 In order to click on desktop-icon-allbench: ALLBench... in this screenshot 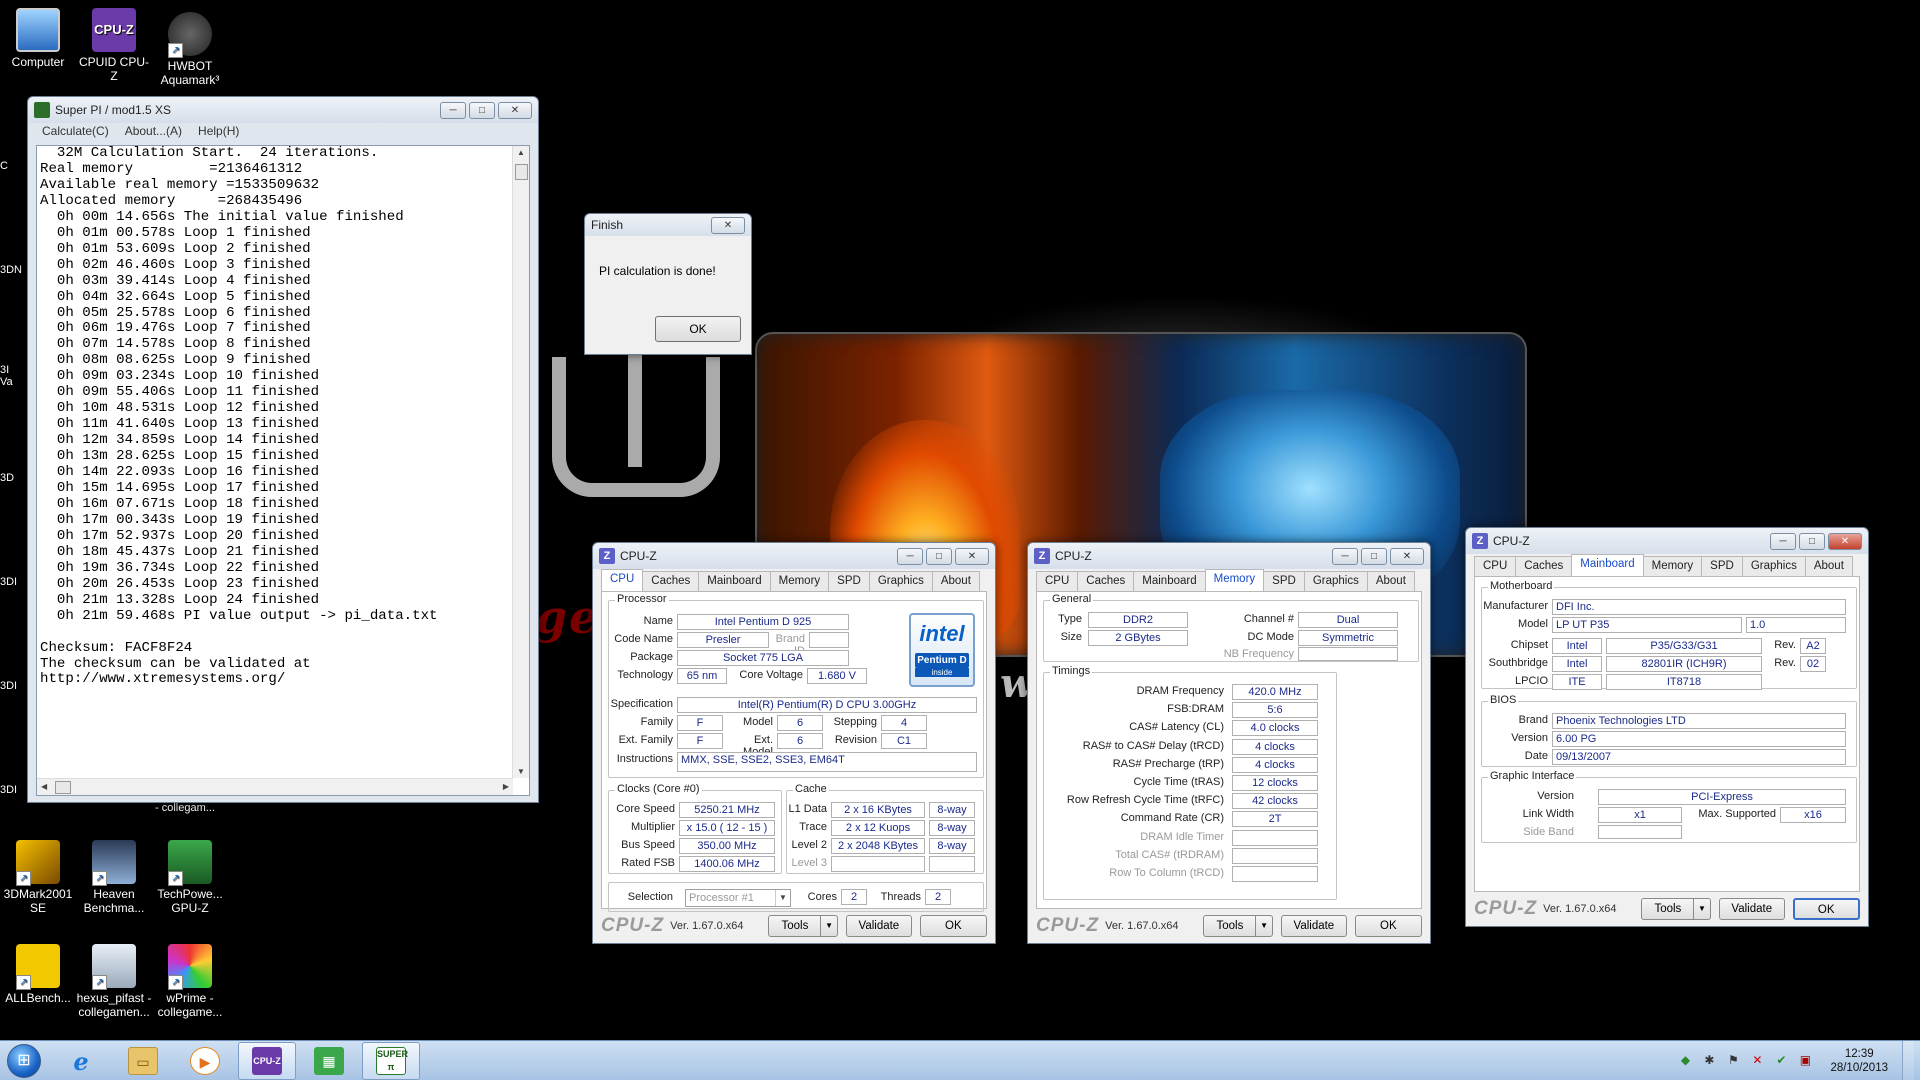, I will do `click(38, 974)`.